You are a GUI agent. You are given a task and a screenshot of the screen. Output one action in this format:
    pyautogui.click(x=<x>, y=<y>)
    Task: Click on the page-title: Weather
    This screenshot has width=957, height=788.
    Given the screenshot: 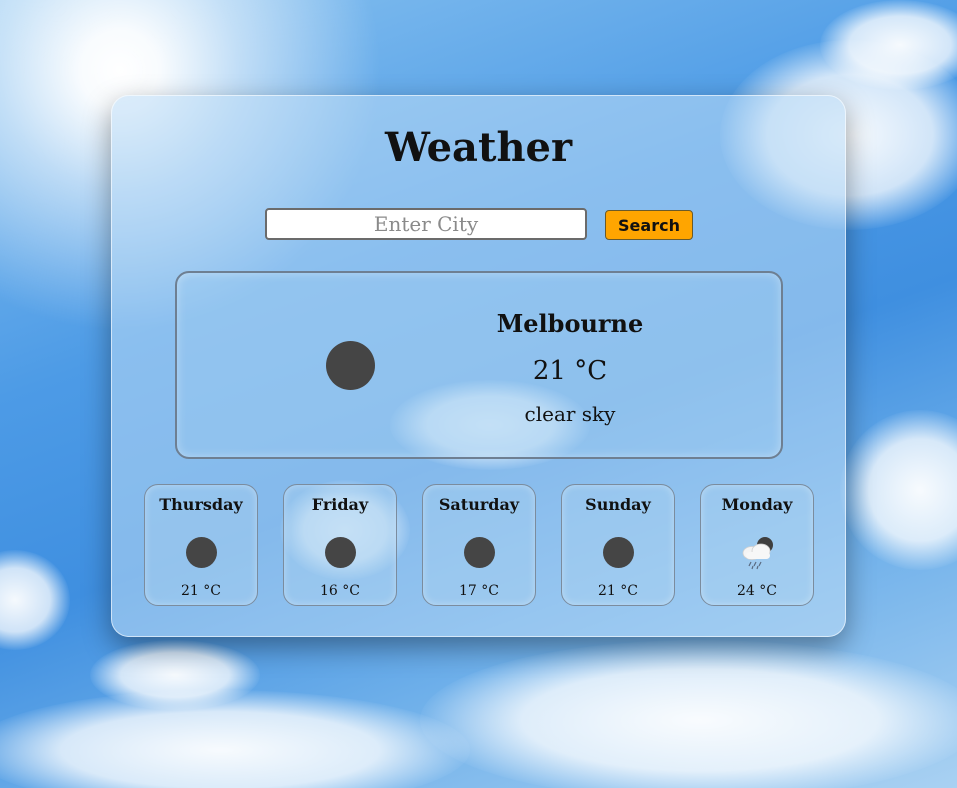 What is the action you would take?
    pyautogui.click(x=478, y=147)
    